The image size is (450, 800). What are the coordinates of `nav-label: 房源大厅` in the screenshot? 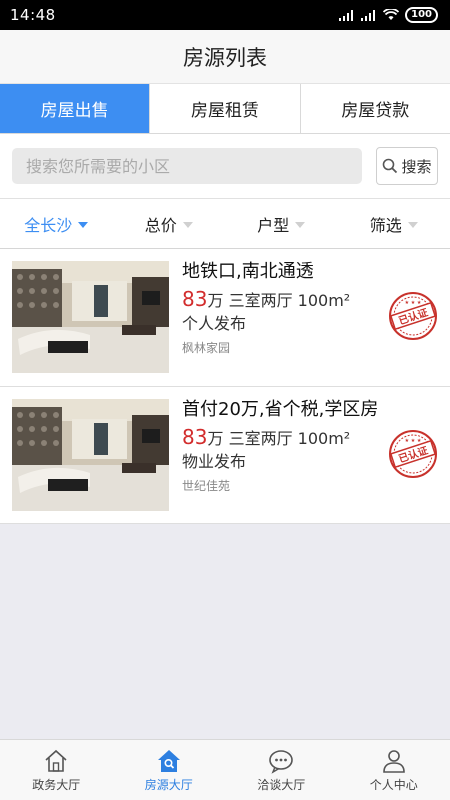 It's located at (168, 784).